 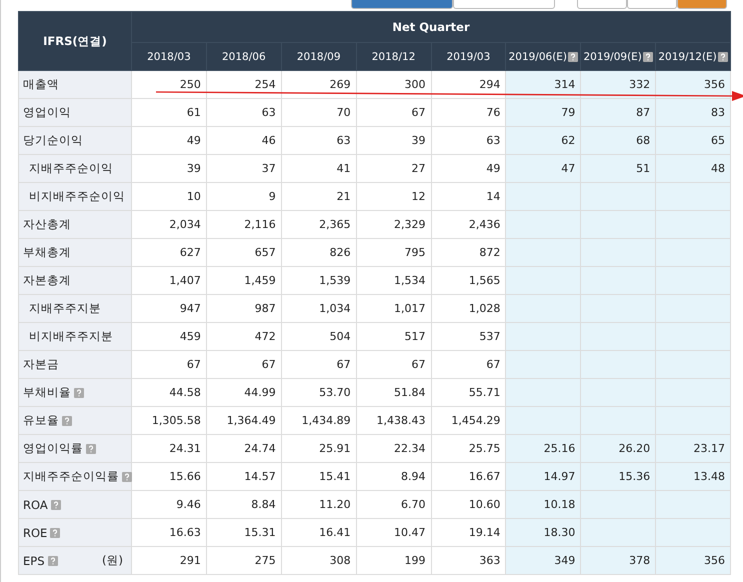 I want to click on row-label: 지배주주지분, so click(x=65, y=308).